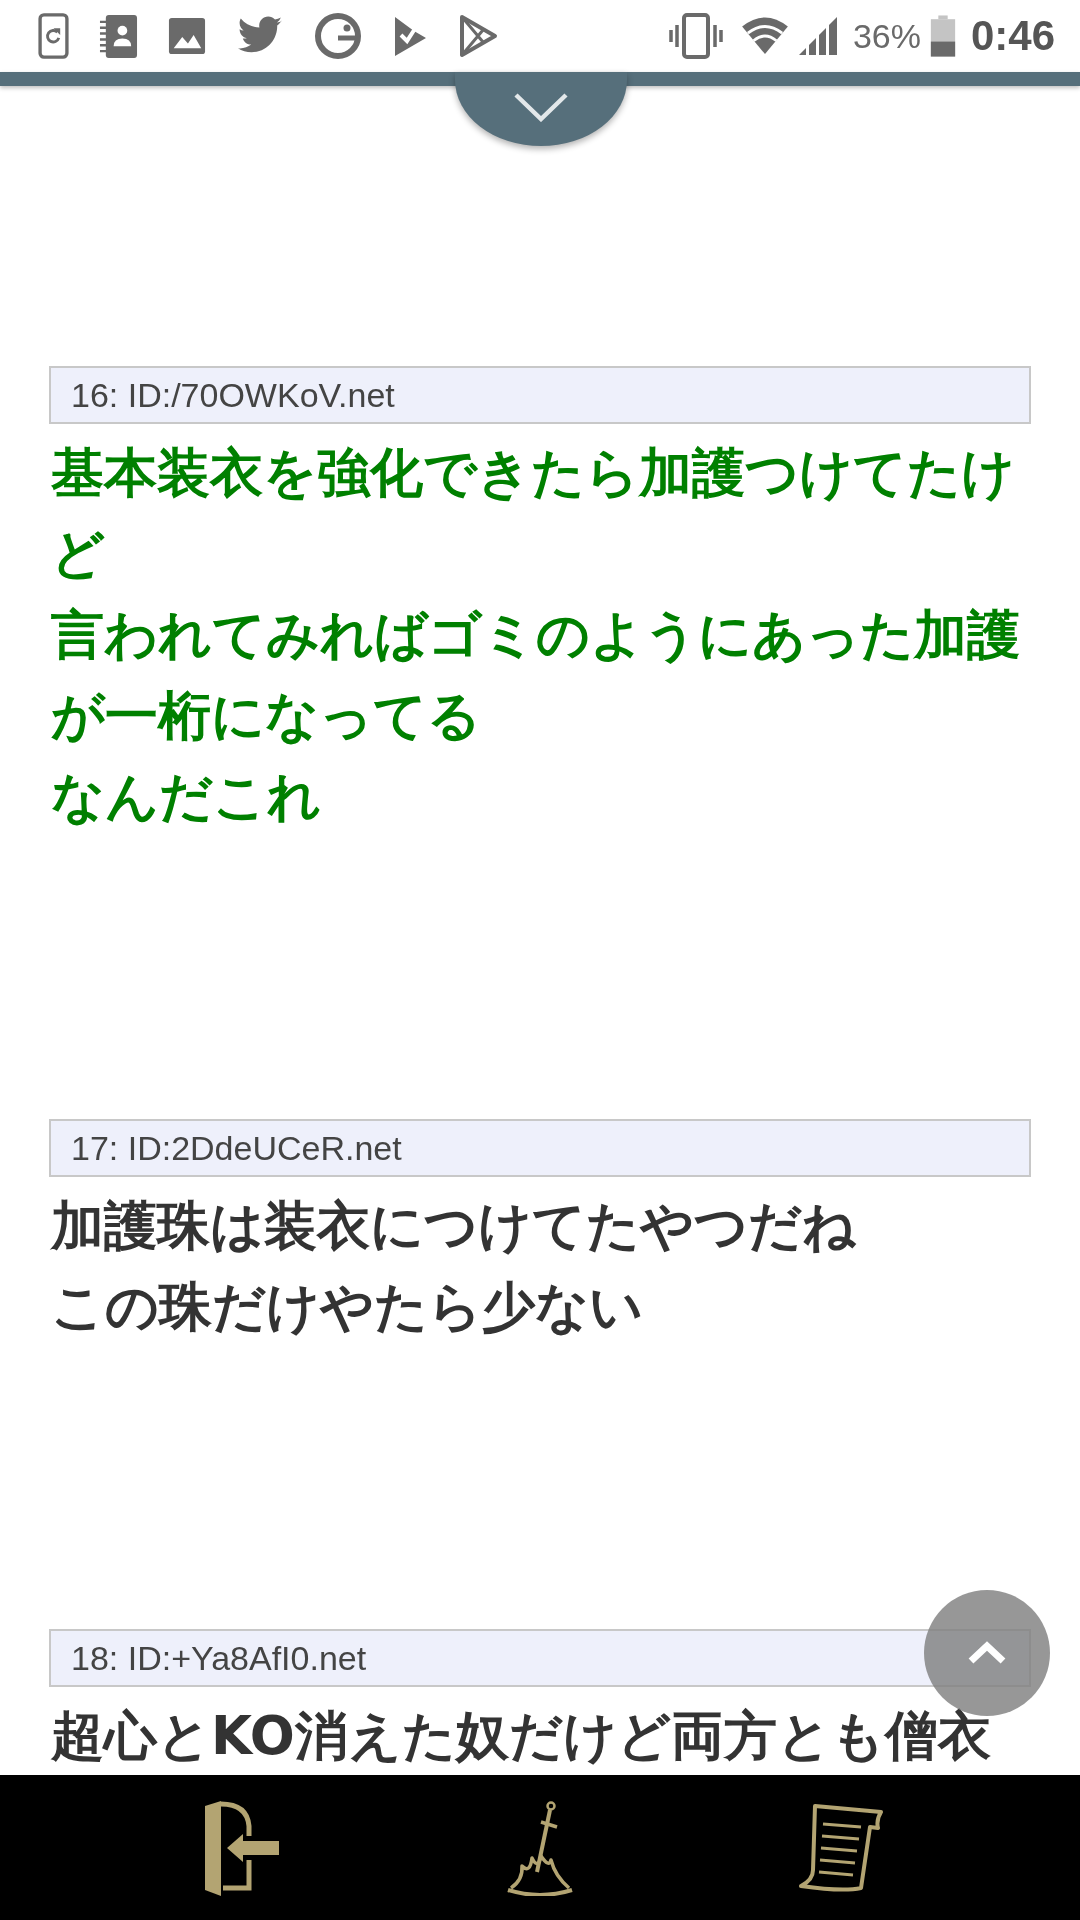  What do you see at coordinates (410, 36) in the screenshot?
I see `check-flag-icon` at bounding box center [410, 36].